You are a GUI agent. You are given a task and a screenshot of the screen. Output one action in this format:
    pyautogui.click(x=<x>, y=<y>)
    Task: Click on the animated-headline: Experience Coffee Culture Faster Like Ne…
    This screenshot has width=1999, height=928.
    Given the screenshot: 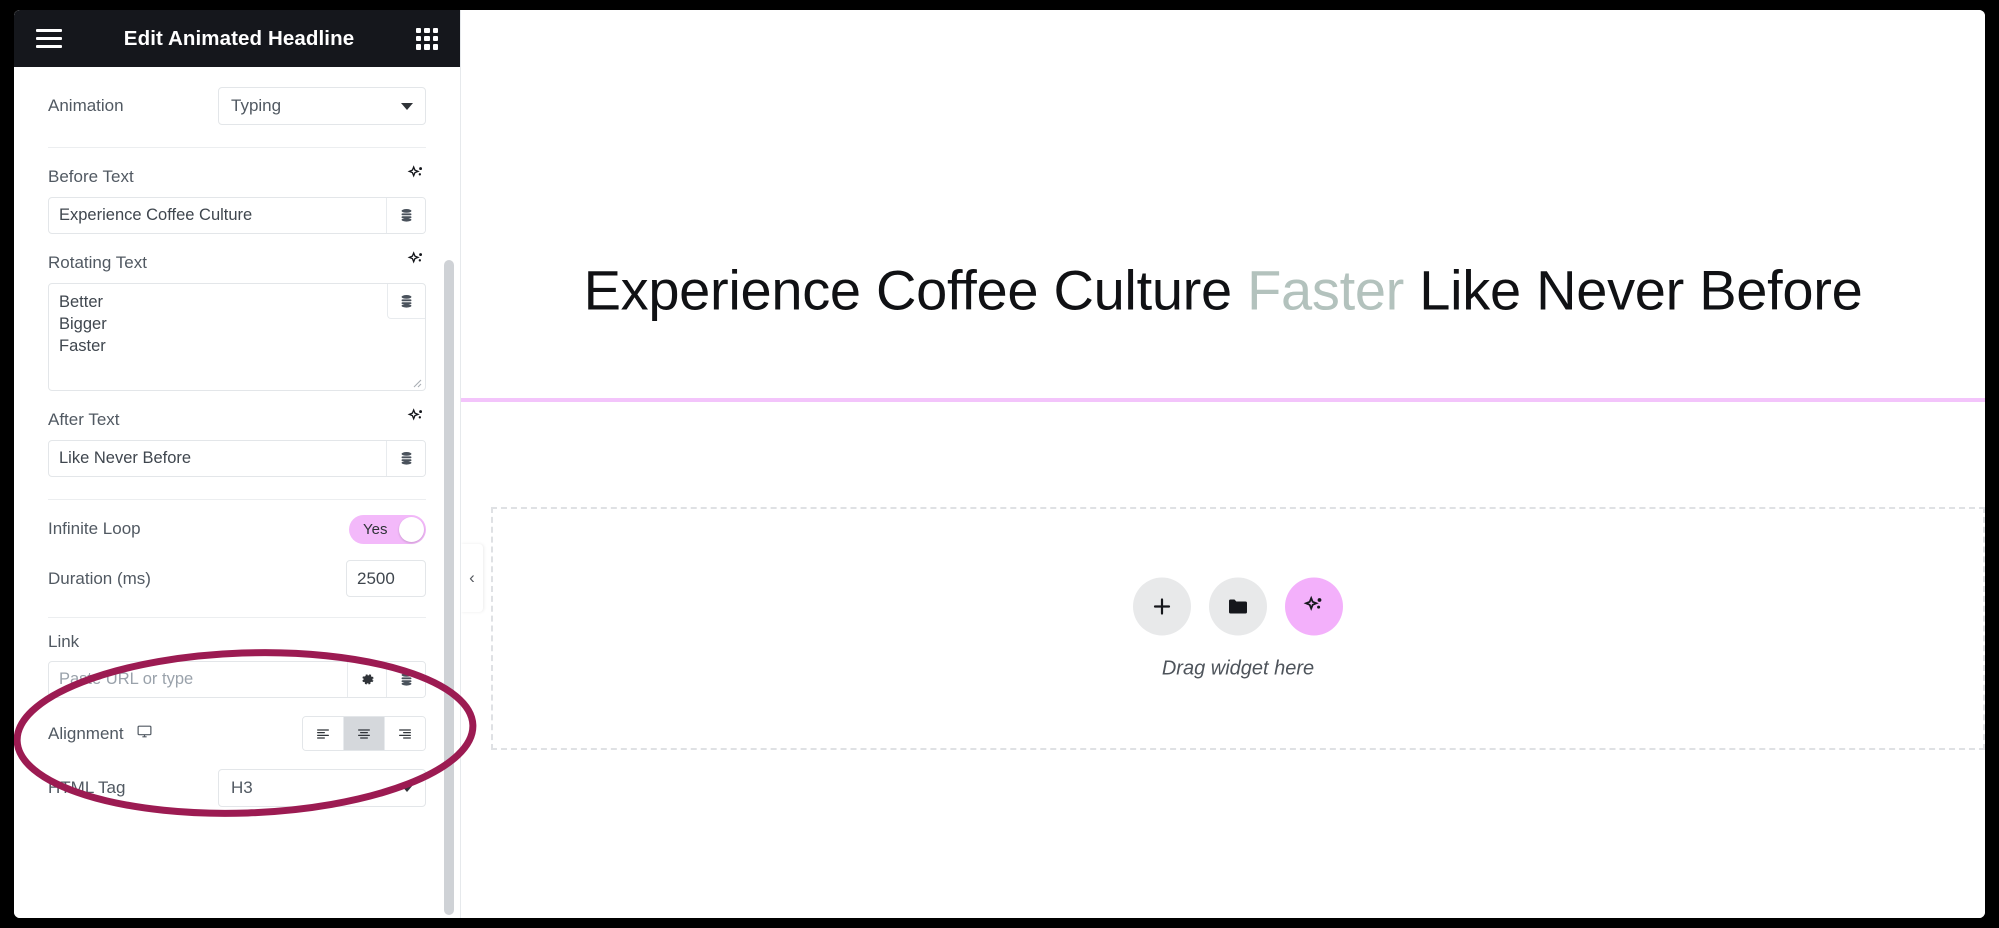 What is the action you would take?
    pyautogui.click(x=1223, y=290)
    